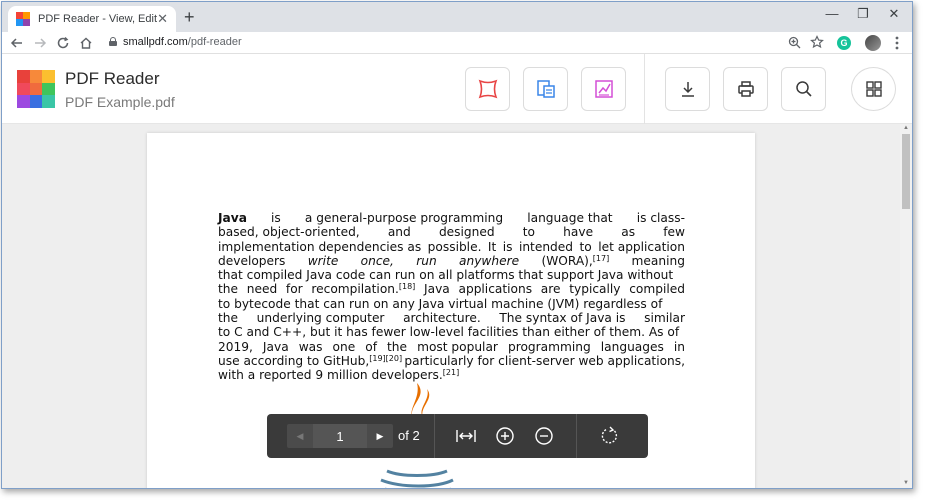 The height and width of the screenshot is (500, 925). Describe the element at coordinates (36, 89) in the screenshot. I see `smallpdf-logo-icon` at that location.